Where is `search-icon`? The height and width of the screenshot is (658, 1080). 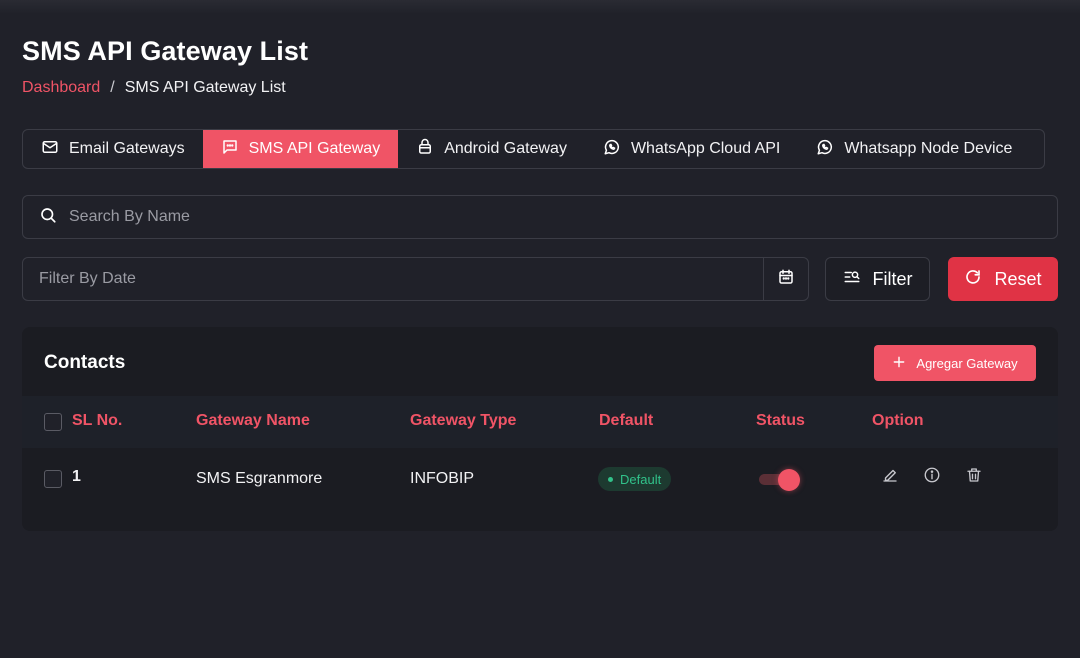 search-icon is located at coordinates (48, 217).